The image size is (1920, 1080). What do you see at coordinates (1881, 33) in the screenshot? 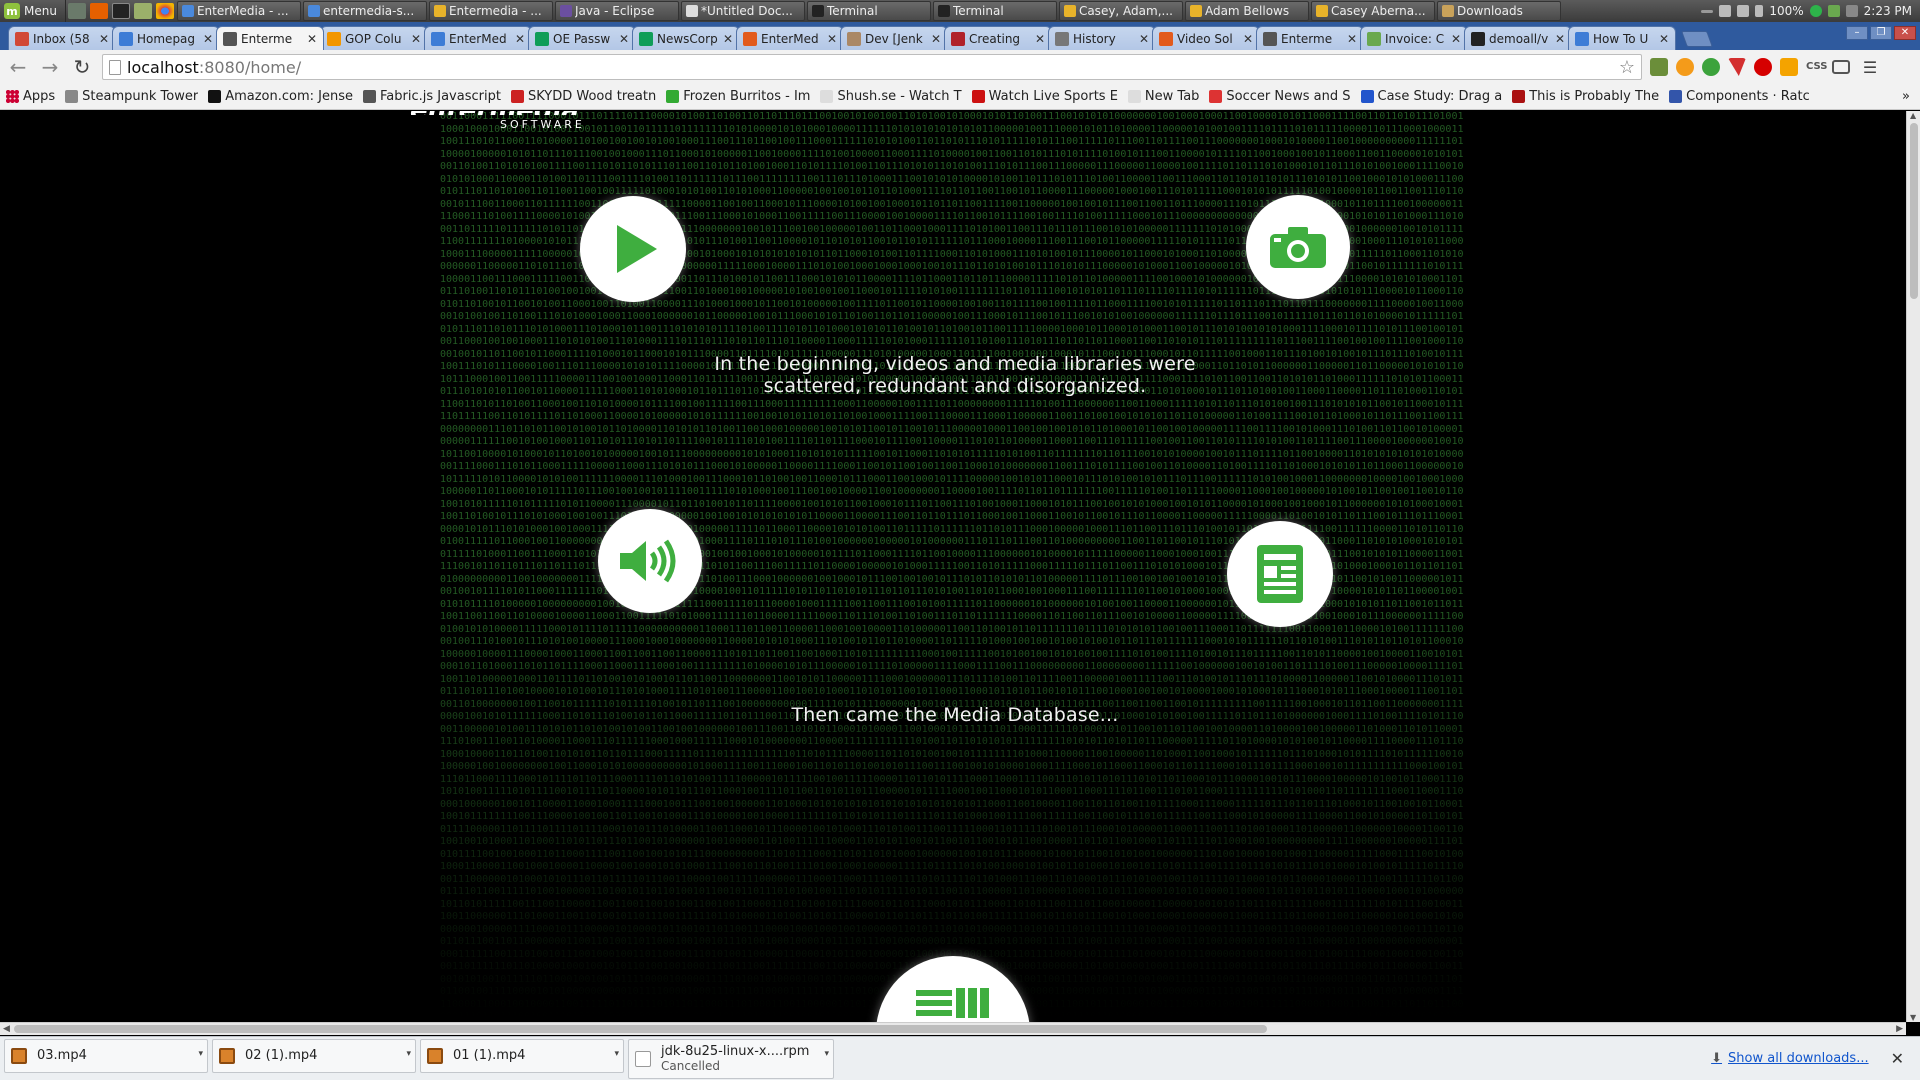
I see `restore-window-icon: ❐` at bounding box center [1881, 33].